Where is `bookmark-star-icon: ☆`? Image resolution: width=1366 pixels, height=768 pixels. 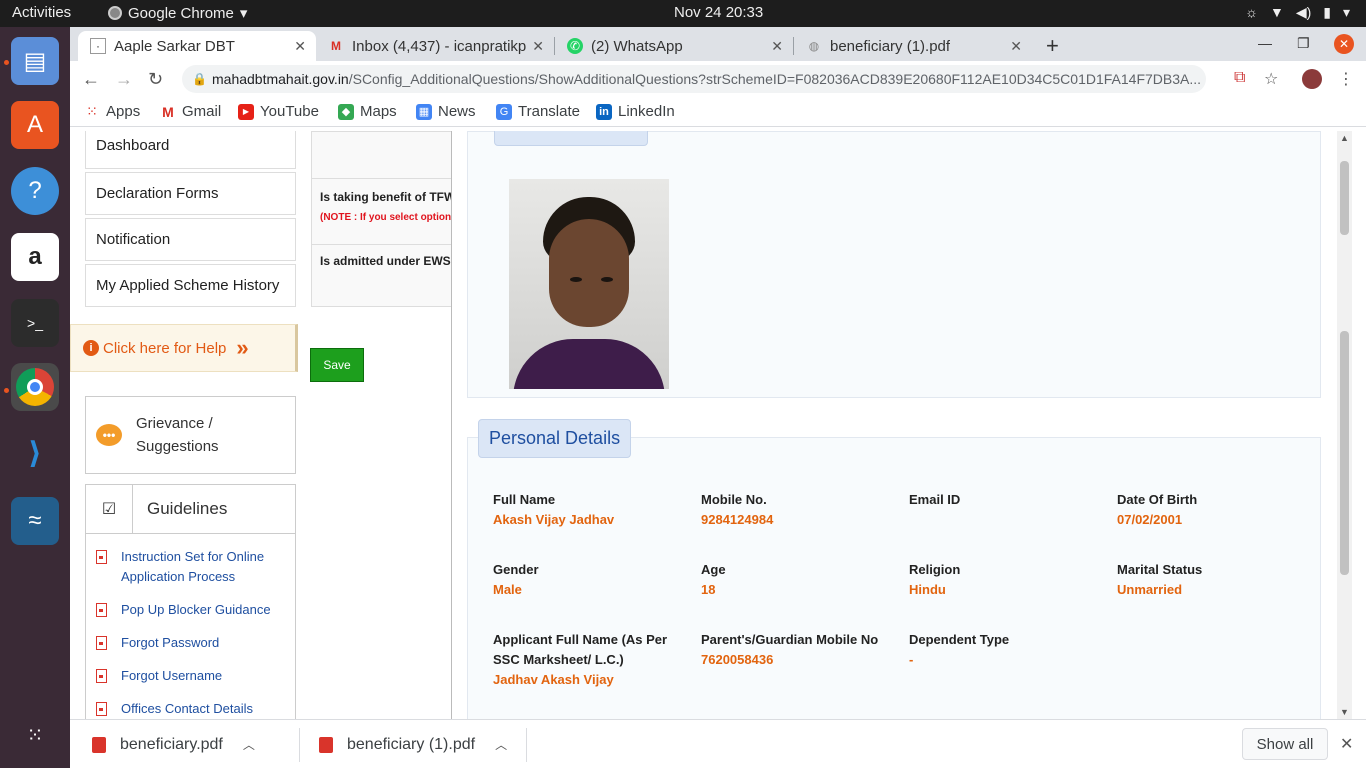
bookmark-star-icon: ☆ is located at coordinates (1271, 79).